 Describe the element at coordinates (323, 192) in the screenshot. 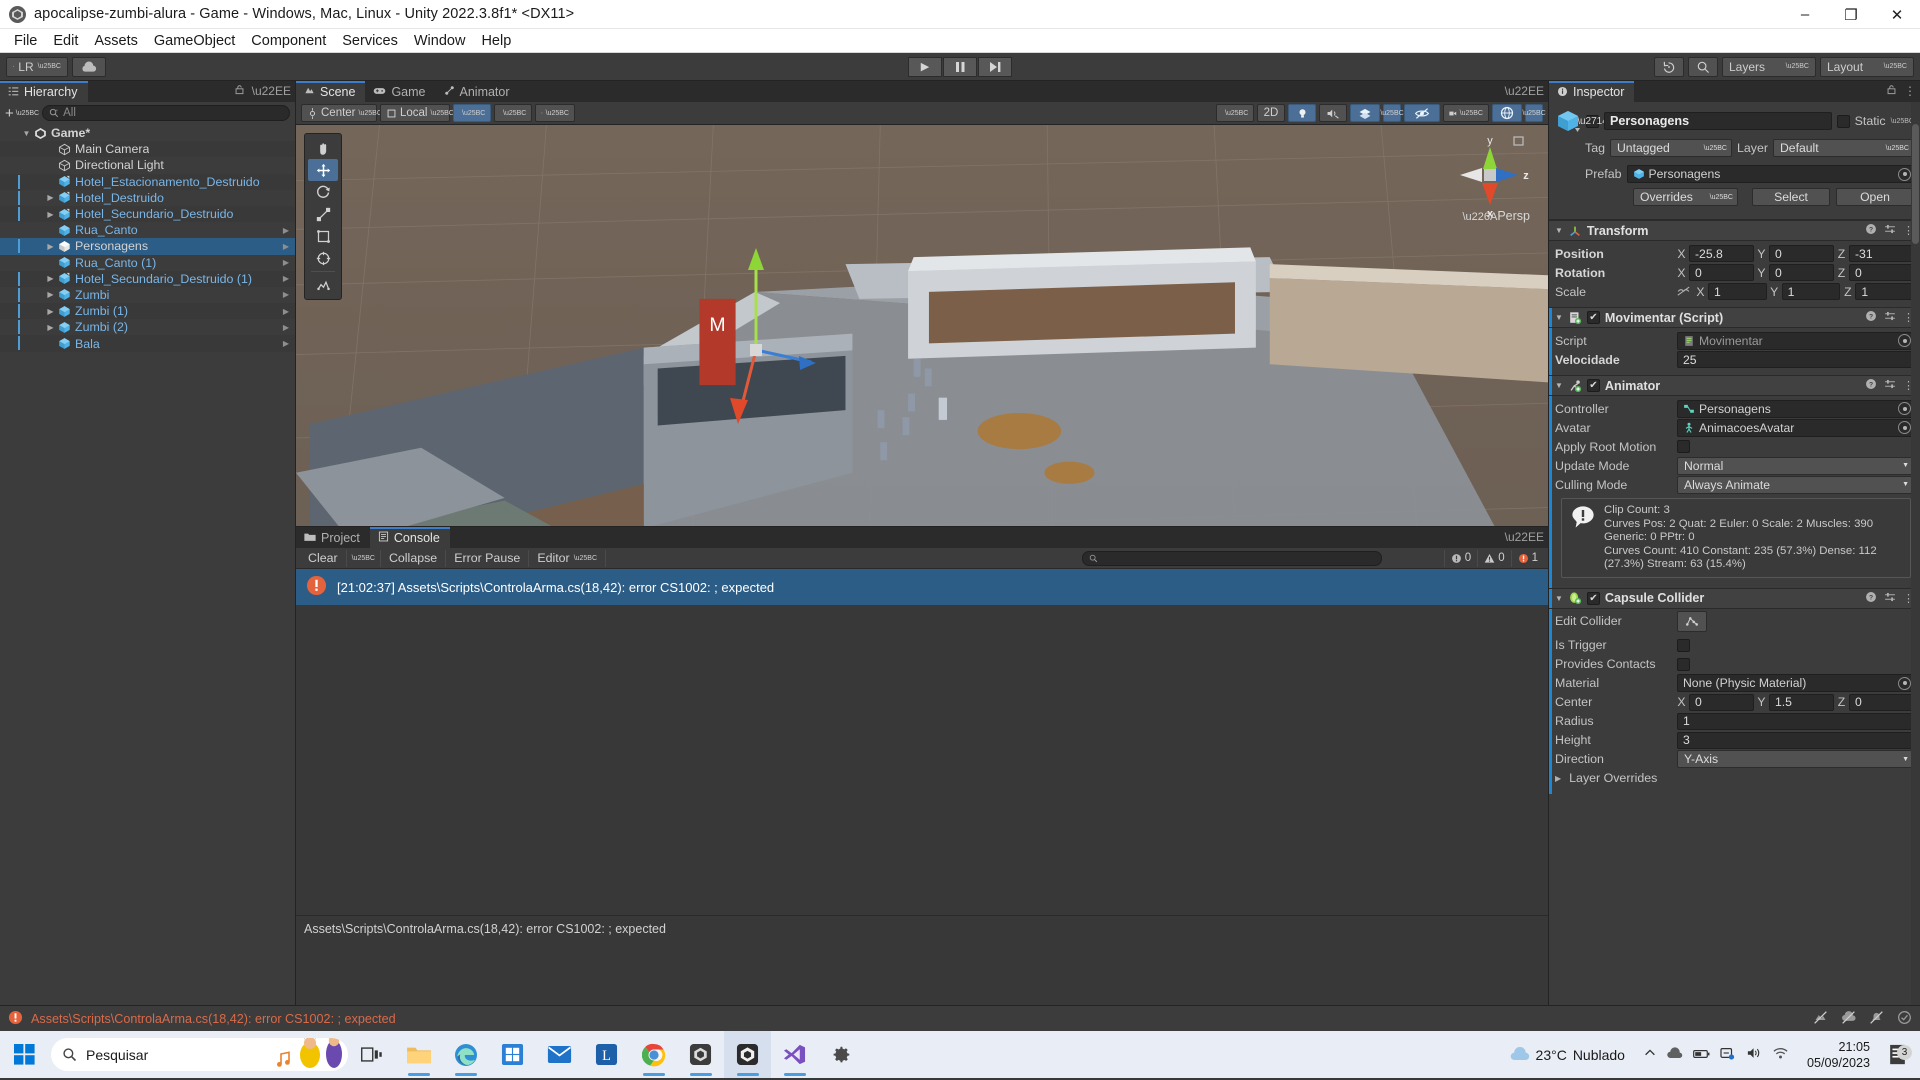

I see `rotate-tool` at that location.